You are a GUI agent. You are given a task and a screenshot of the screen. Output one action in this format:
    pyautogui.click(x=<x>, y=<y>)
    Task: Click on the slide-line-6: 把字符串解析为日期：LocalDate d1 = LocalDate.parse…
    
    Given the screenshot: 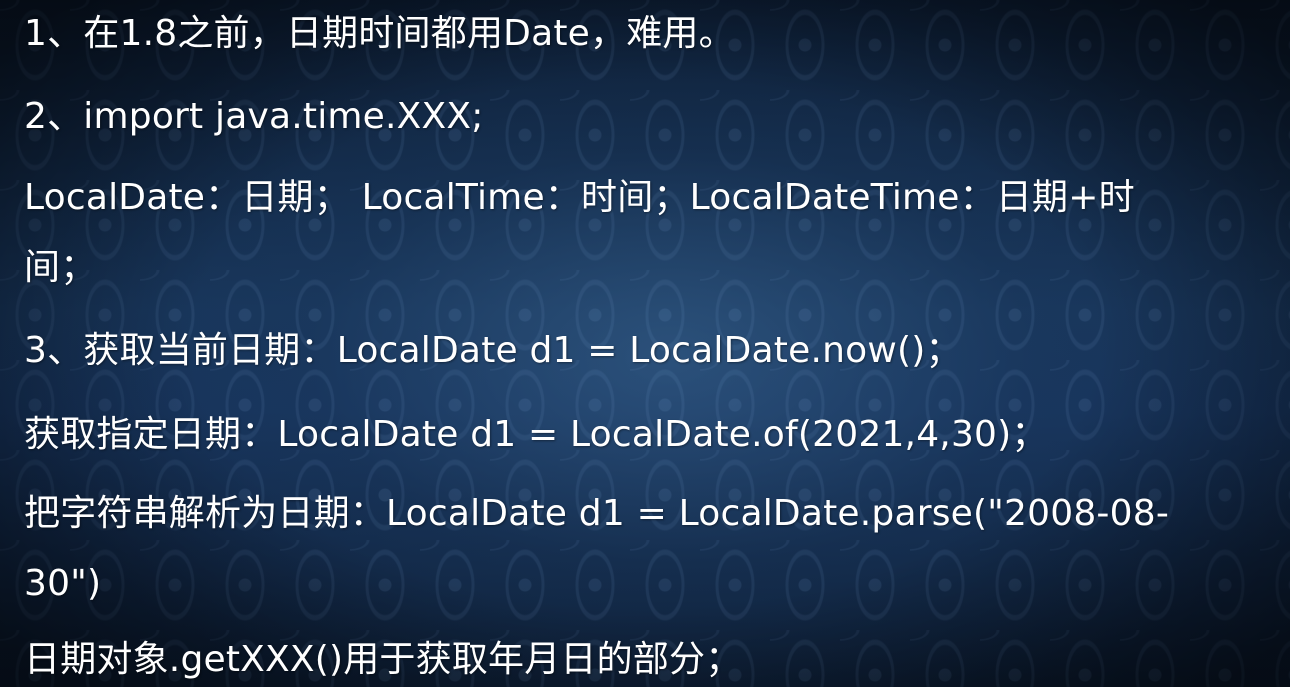 What is the action you would take?
    pyautogui.click(x=597, y=513)
    